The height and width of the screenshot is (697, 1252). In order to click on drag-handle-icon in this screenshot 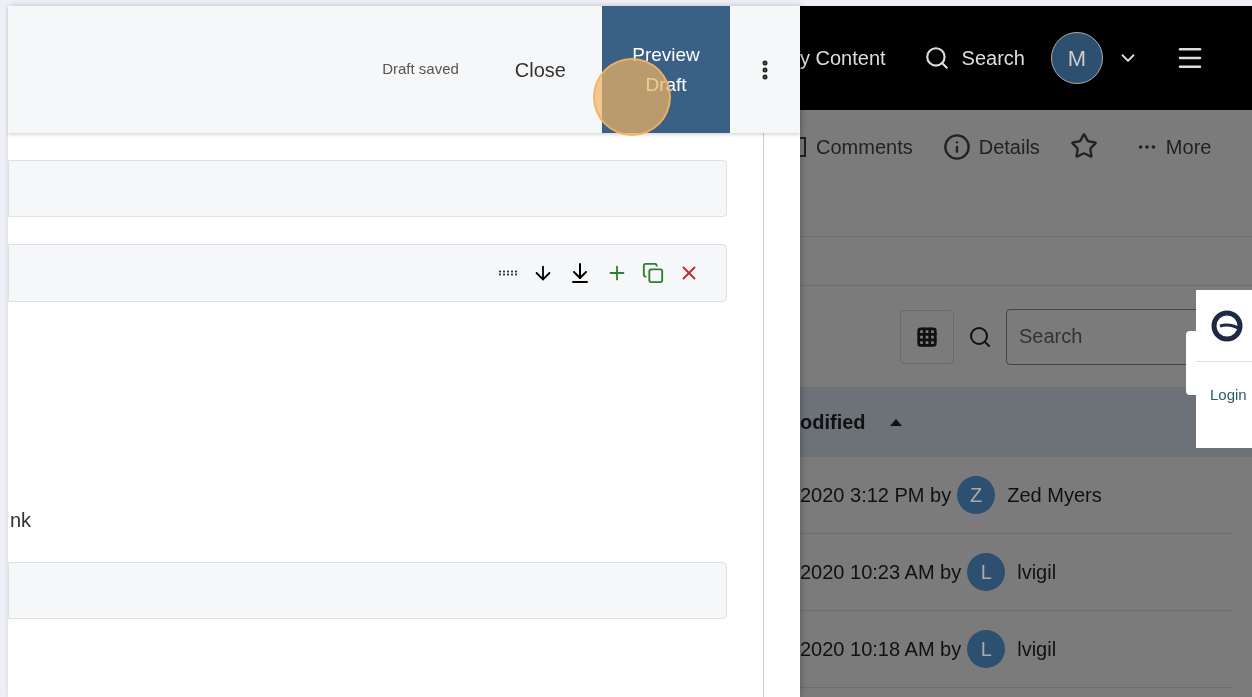, I will do `click(508, 273)`.